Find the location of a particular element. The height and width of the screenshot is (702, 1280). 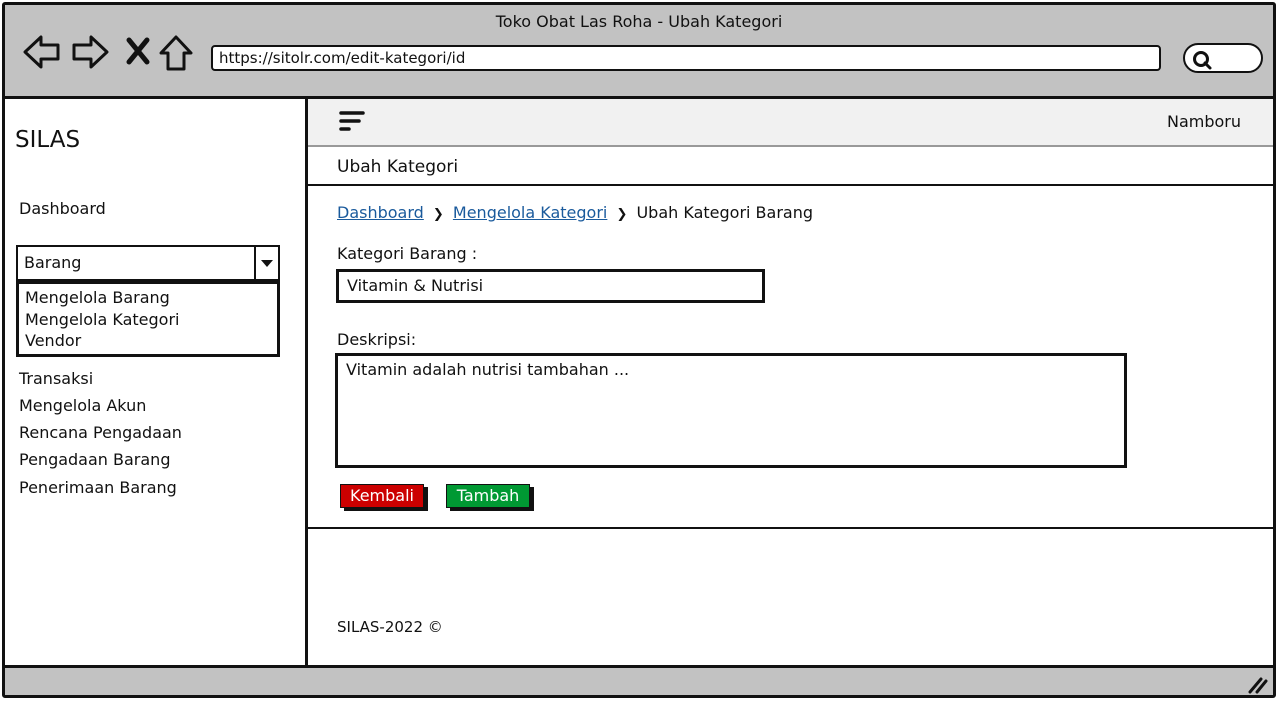

dropdown-option-vendor: Vendor is located at coordinates (151, 341).